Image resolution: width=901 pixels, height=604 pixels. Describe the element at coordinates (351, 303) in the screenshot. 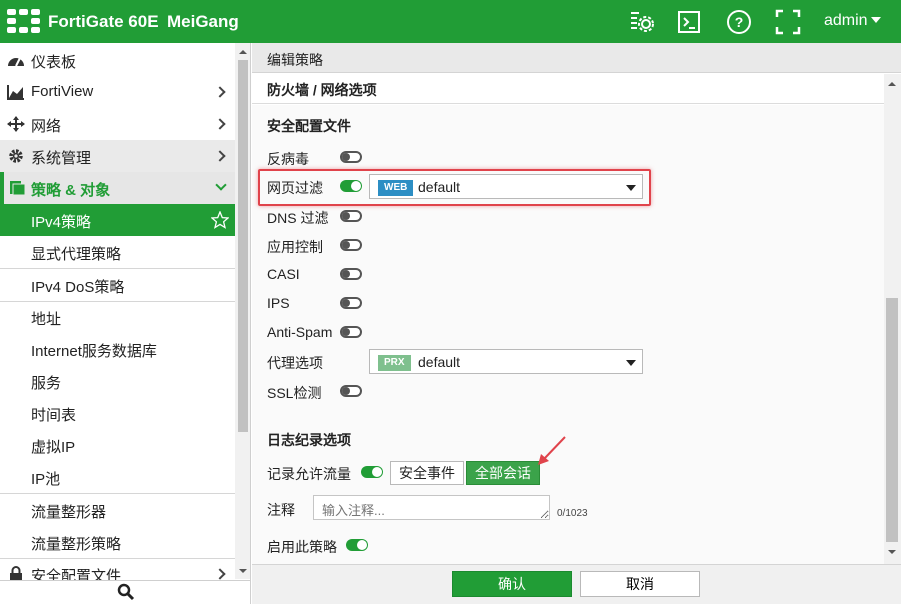

I see `ips-toggle` at that location.